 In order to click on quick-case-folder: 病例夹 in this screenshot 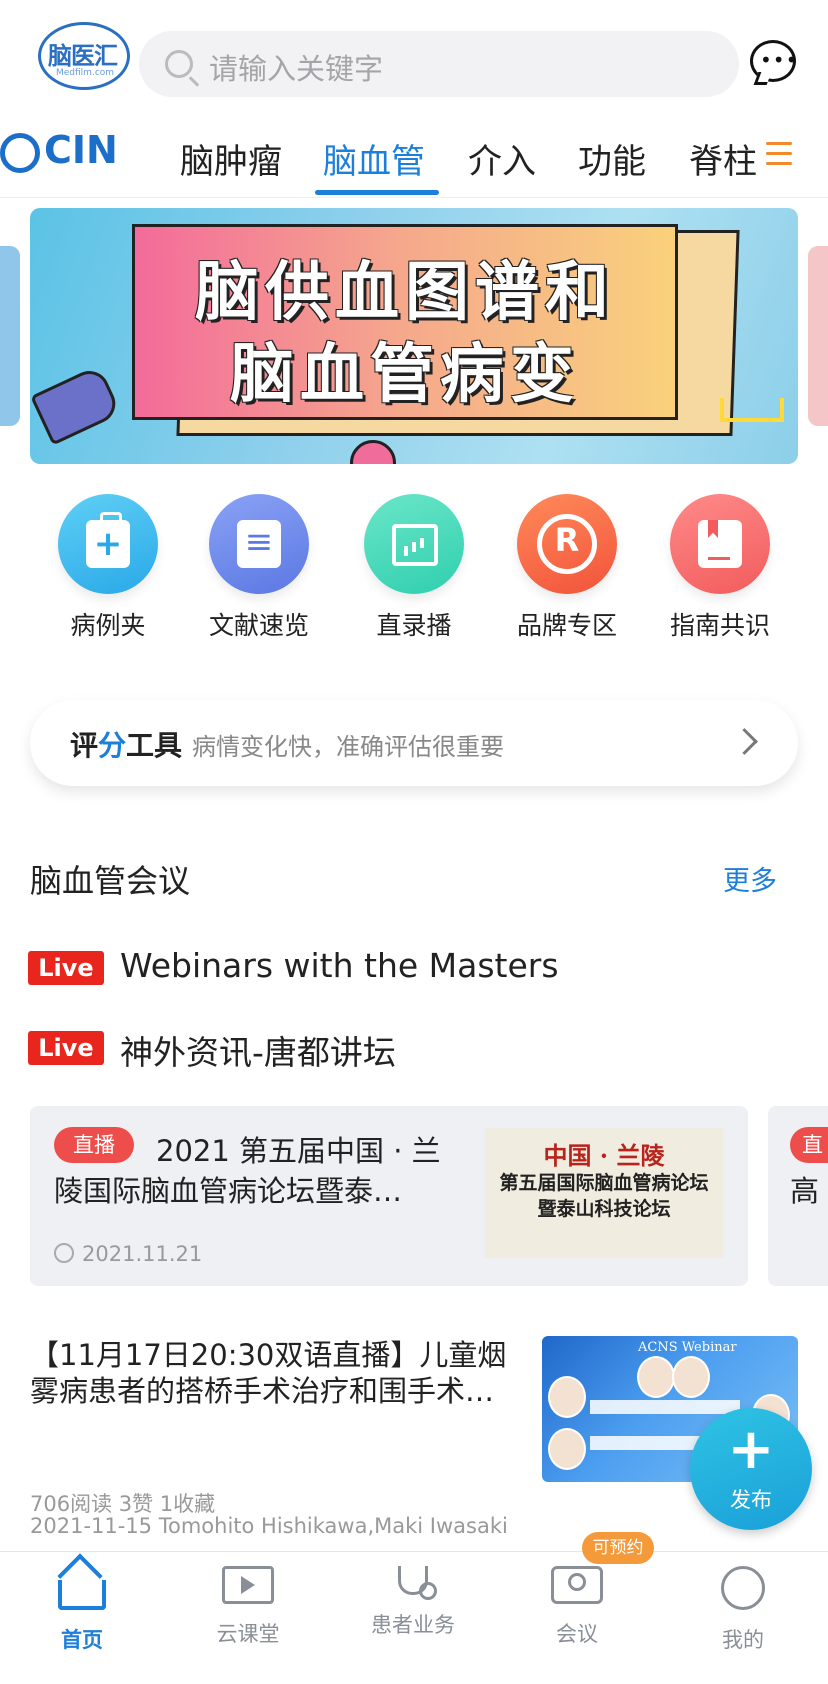, I will do `click(108, 568)`.